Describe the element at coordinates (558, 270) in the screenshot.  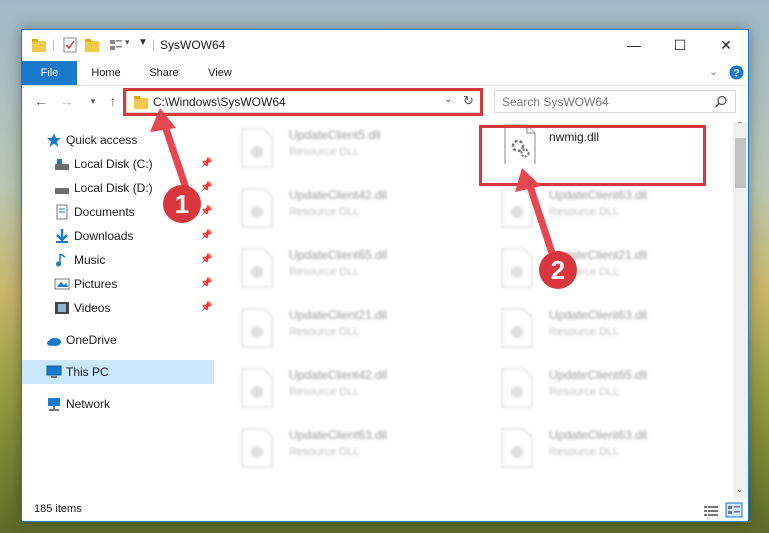
I see `step-badge-2: 2` at that location.